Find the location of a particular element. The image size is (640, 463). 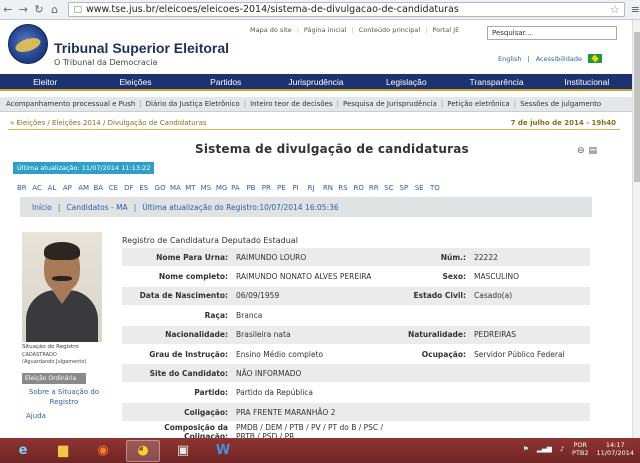

clock: 14:17 11/07/2014 is located at coordinates (615, 449).